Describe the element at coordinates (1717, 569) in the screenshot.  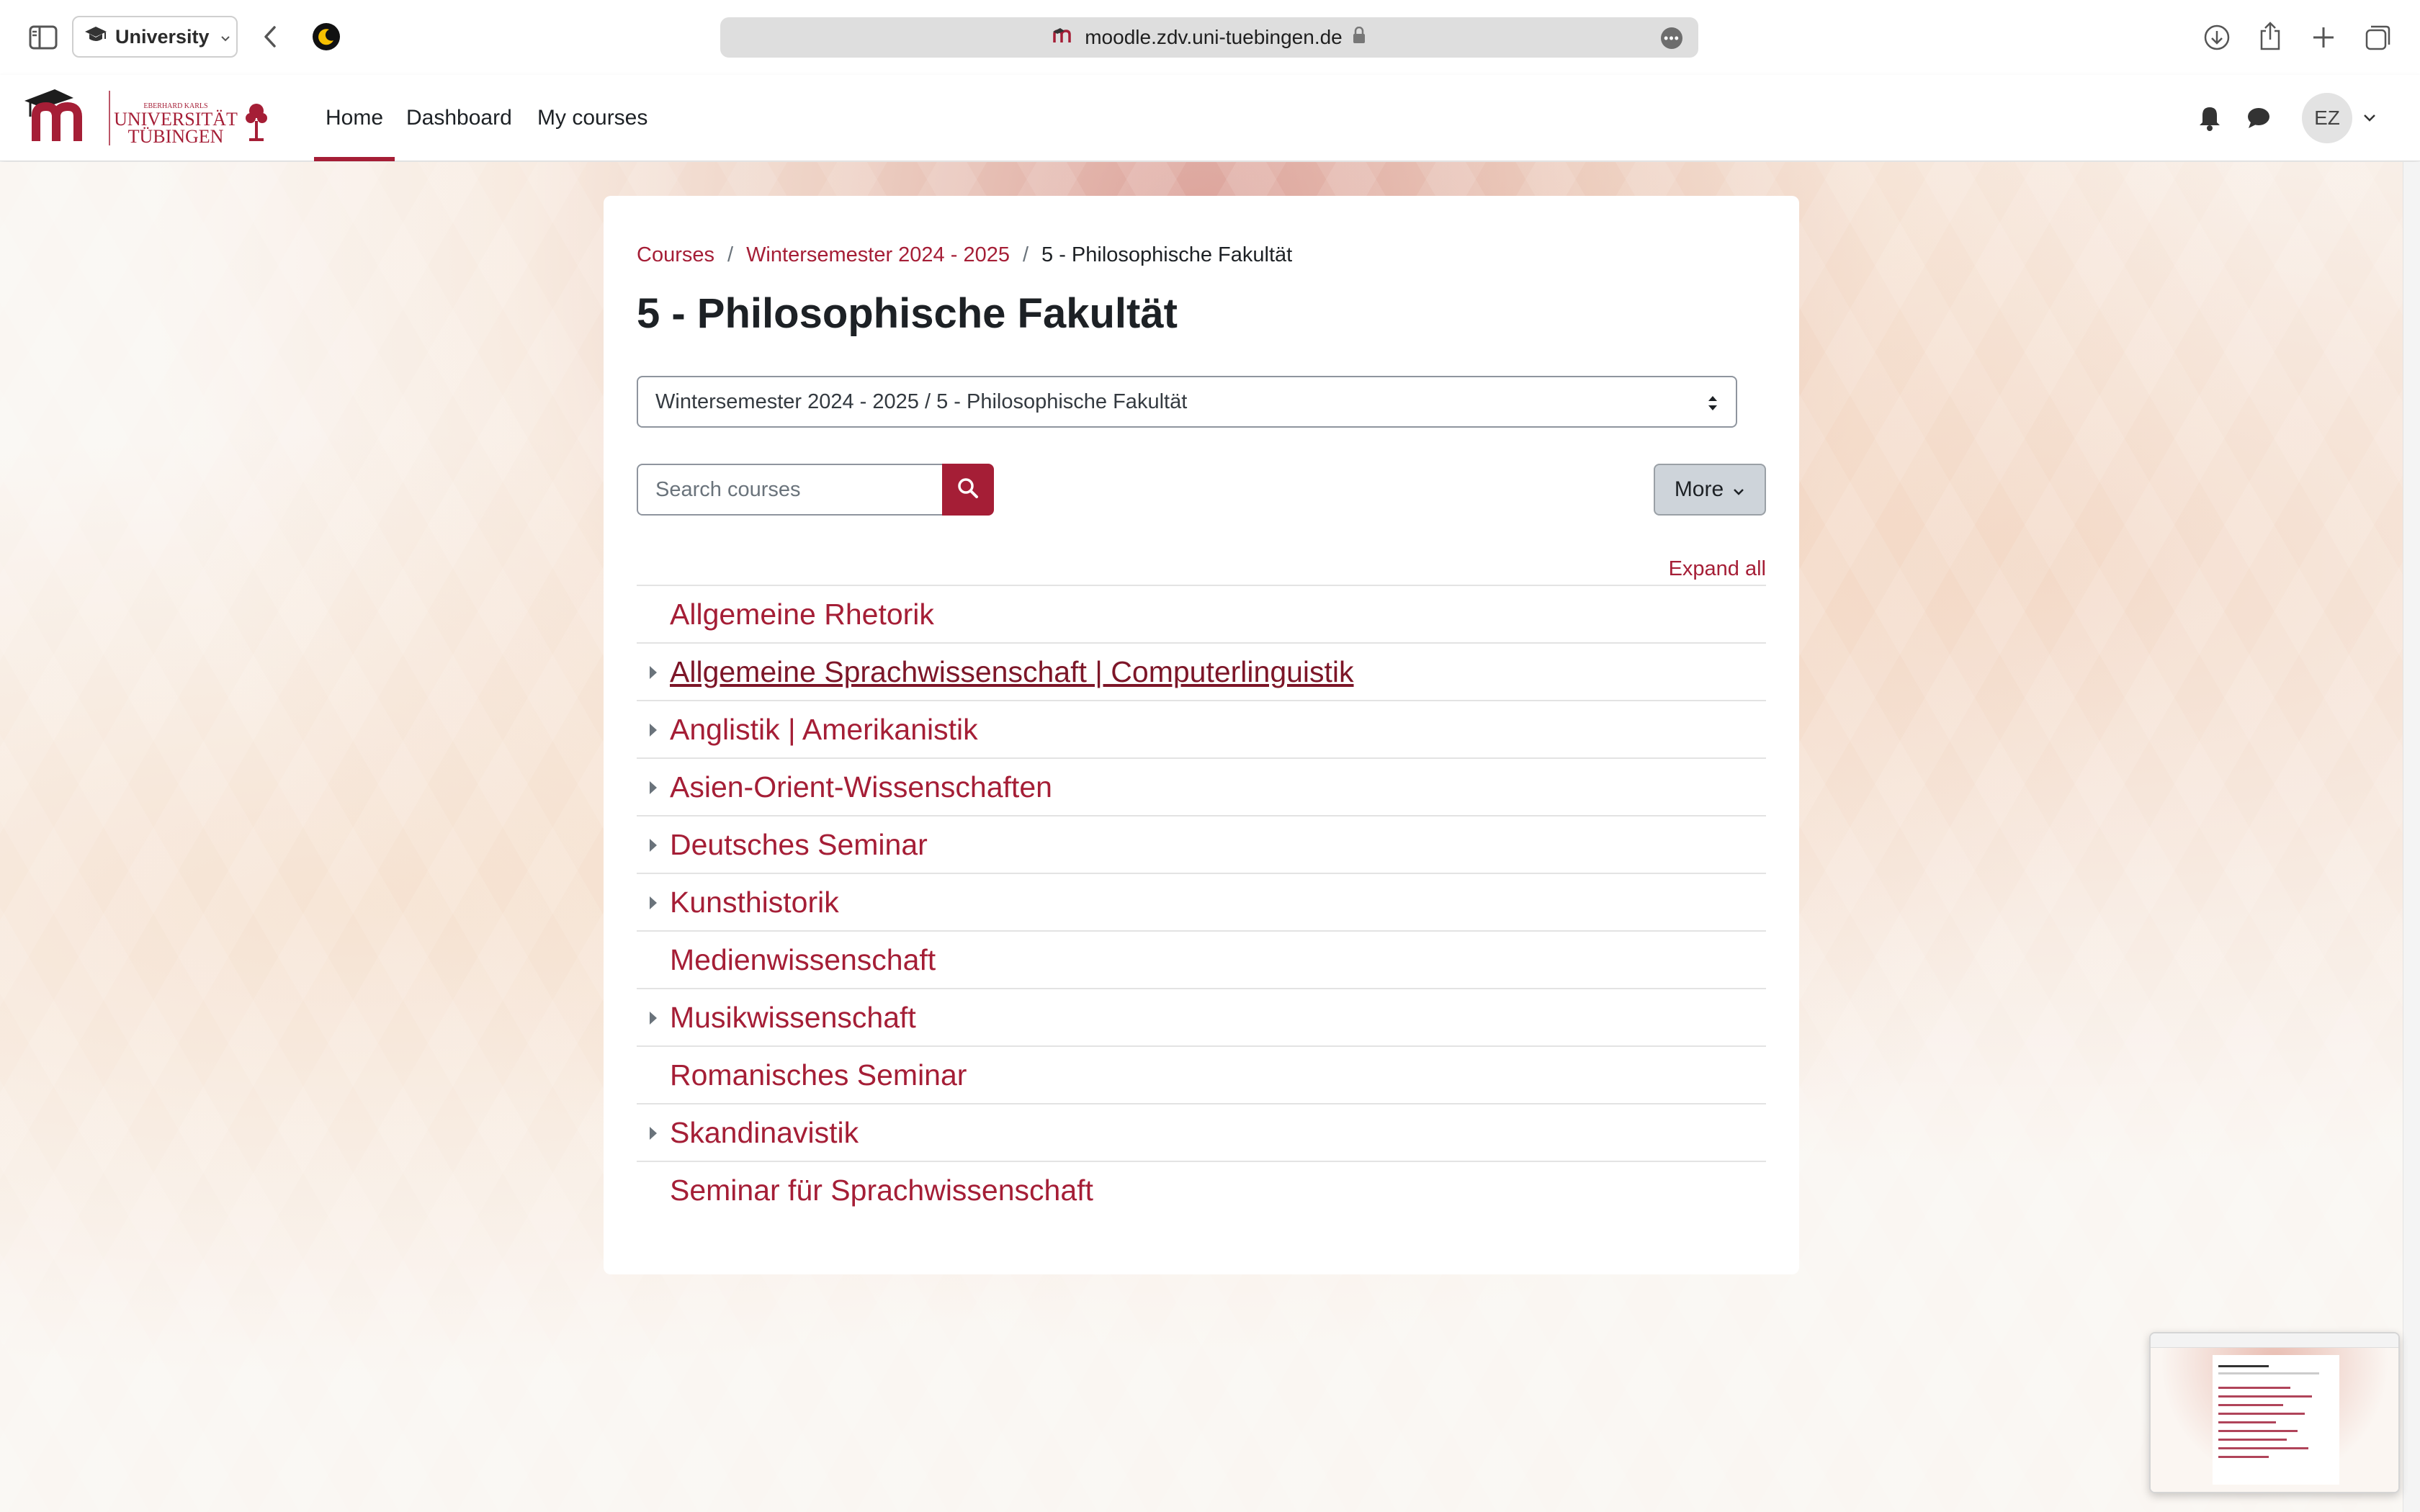
I see `expand-all-link: Expand all` at that location.